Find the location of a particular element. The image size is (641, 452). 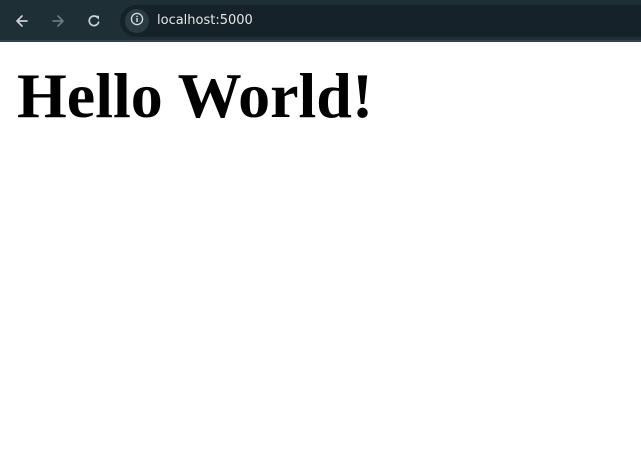

page-heading: Hello World! is located at coordinates (195, 95).